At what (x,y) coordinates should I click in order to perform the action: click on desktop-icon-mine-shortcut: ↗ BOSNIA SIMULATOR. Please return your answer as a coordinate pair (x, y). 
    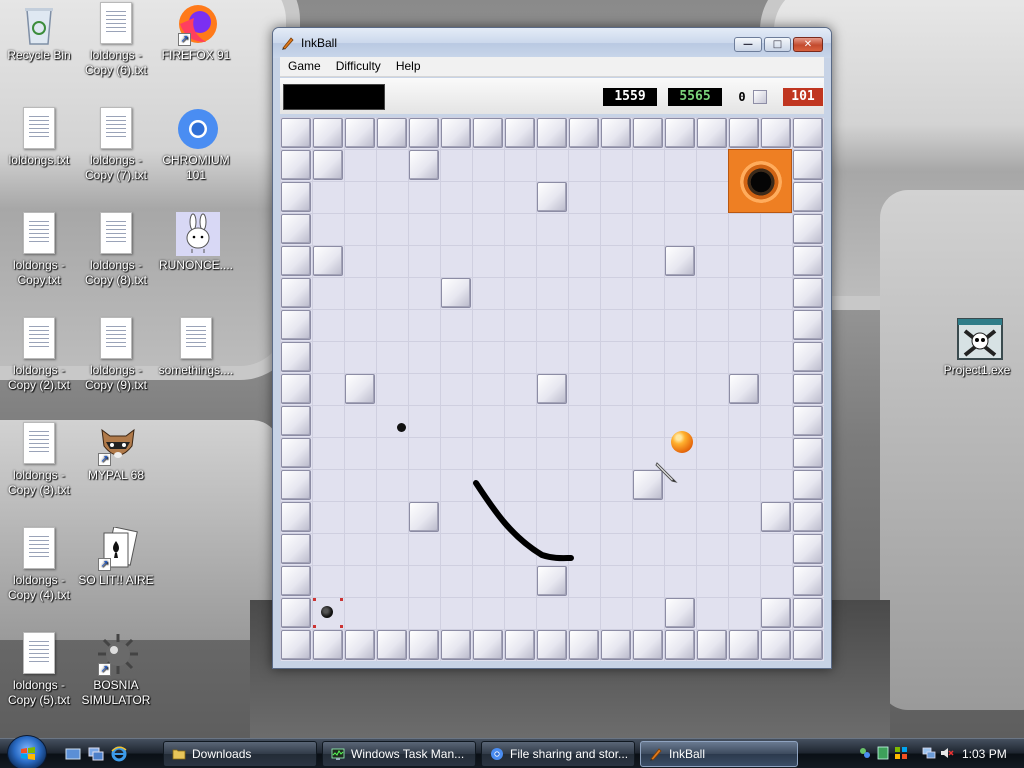
    Looking at the image, I should click on (116, 670).